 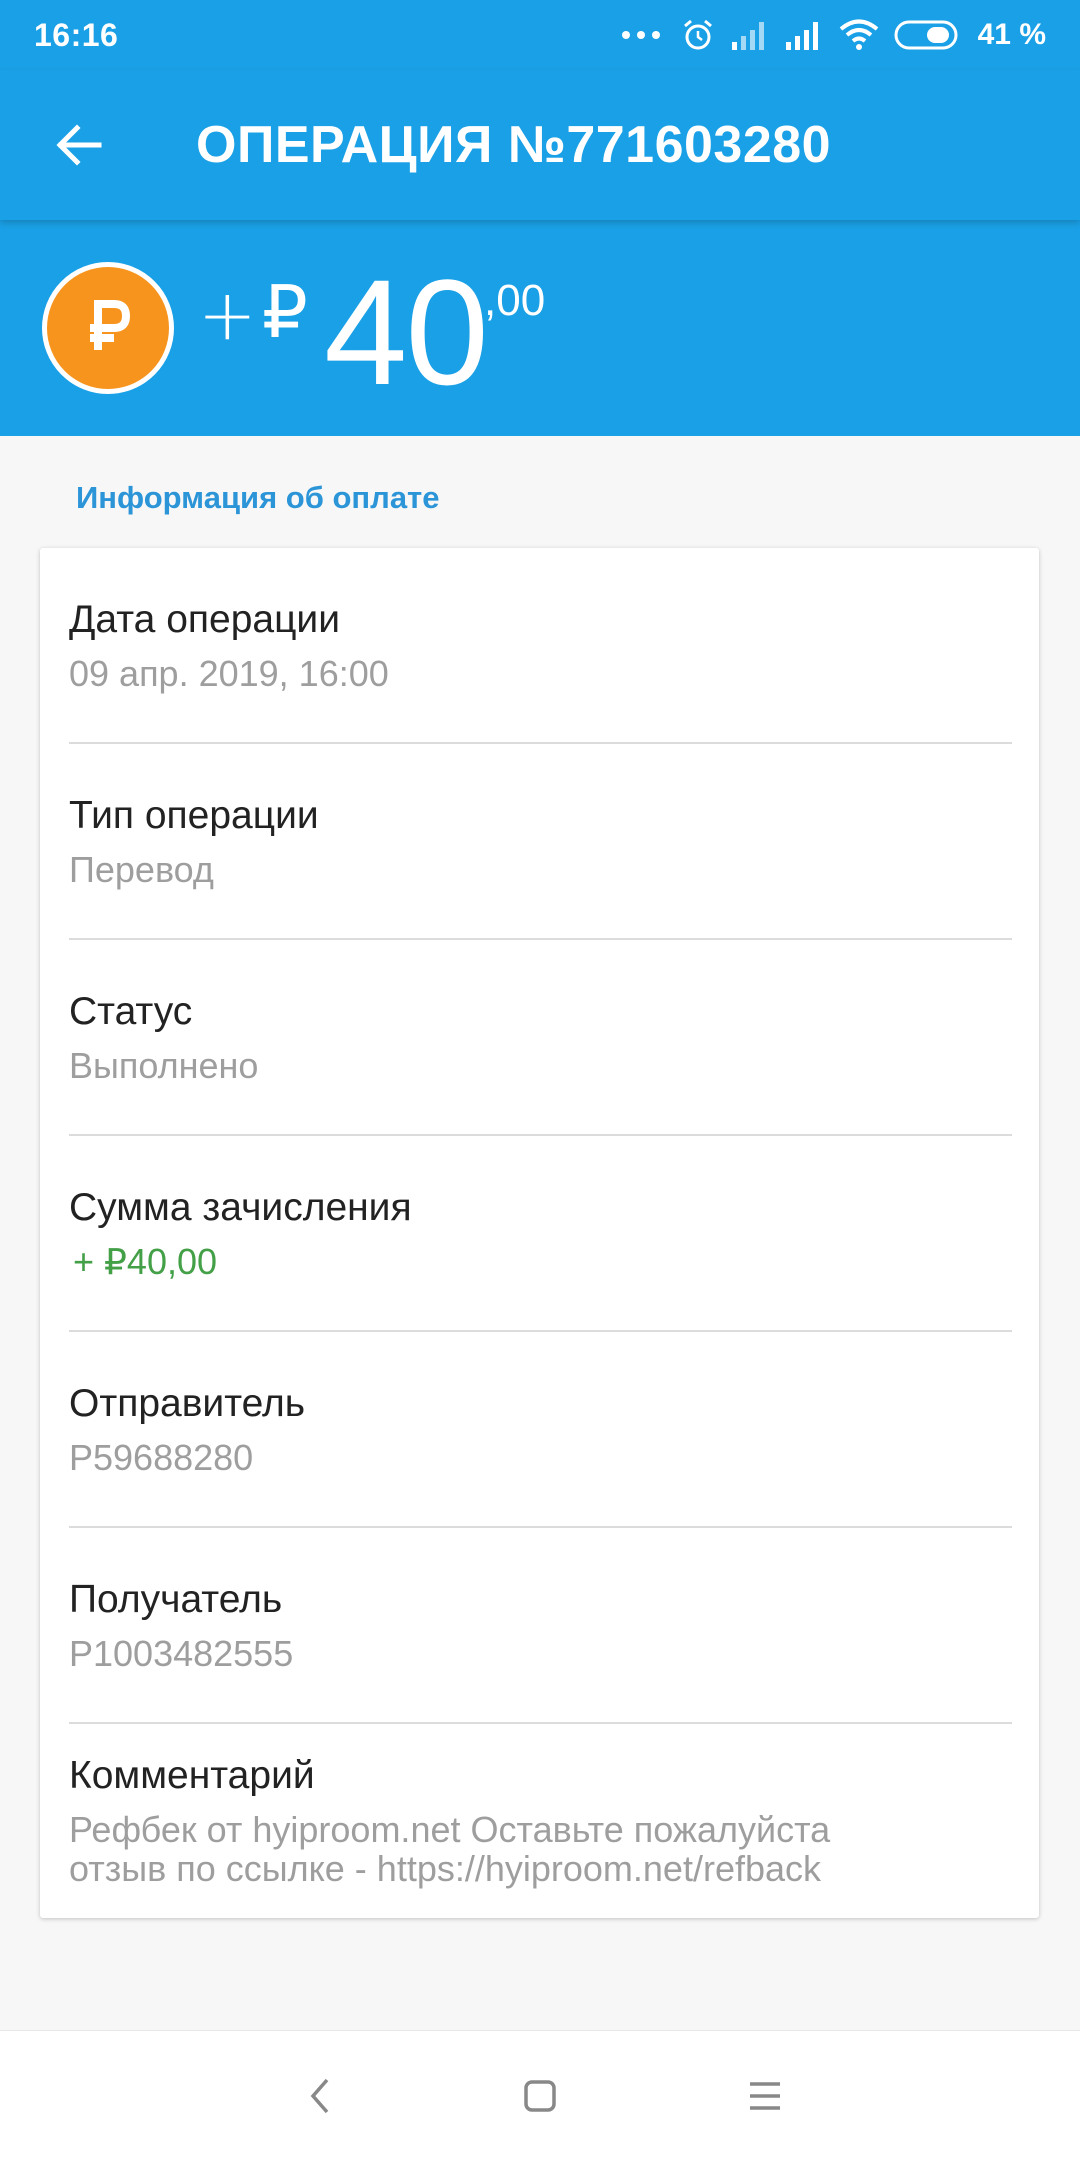 What do you see at coordinates (833, 35) in the screenshot?
I see `status-icons: 41 %` at bounding box center [833, 35].